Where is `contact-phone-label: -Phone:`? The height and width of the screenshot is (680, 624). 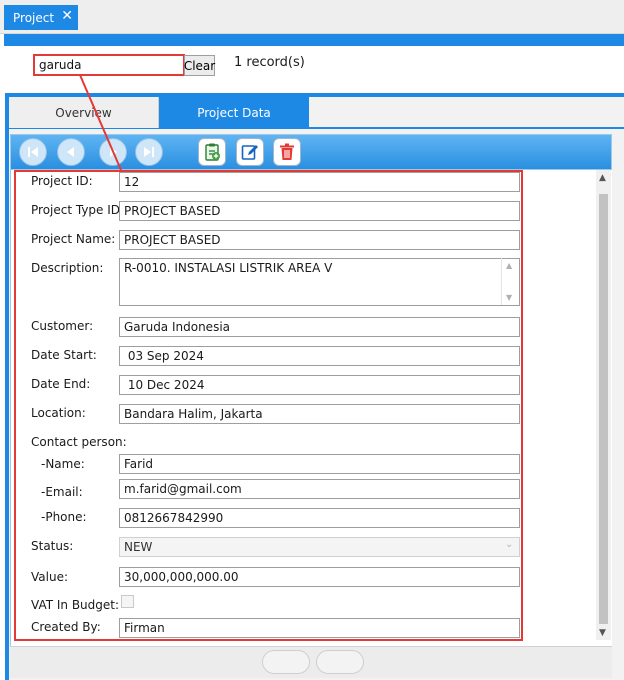
contact-phone-label: -Phone: is located at coordinates (64, 517).